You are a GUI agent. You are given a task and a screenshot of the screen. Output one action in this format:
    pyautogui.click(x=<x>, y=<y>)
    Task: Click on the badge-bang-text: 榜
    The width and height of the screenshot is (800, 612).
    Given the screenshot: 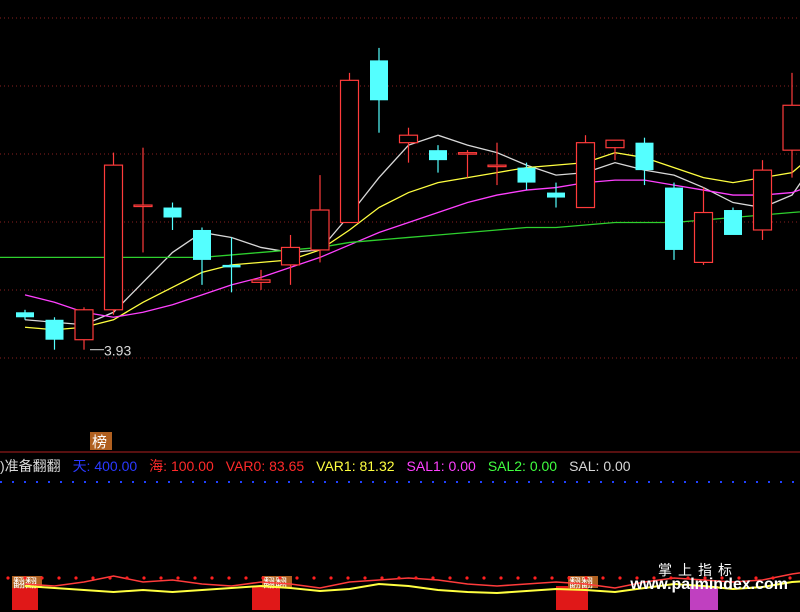 What is the action you would take?
    pyautogui.click(x=99, y=442)
    